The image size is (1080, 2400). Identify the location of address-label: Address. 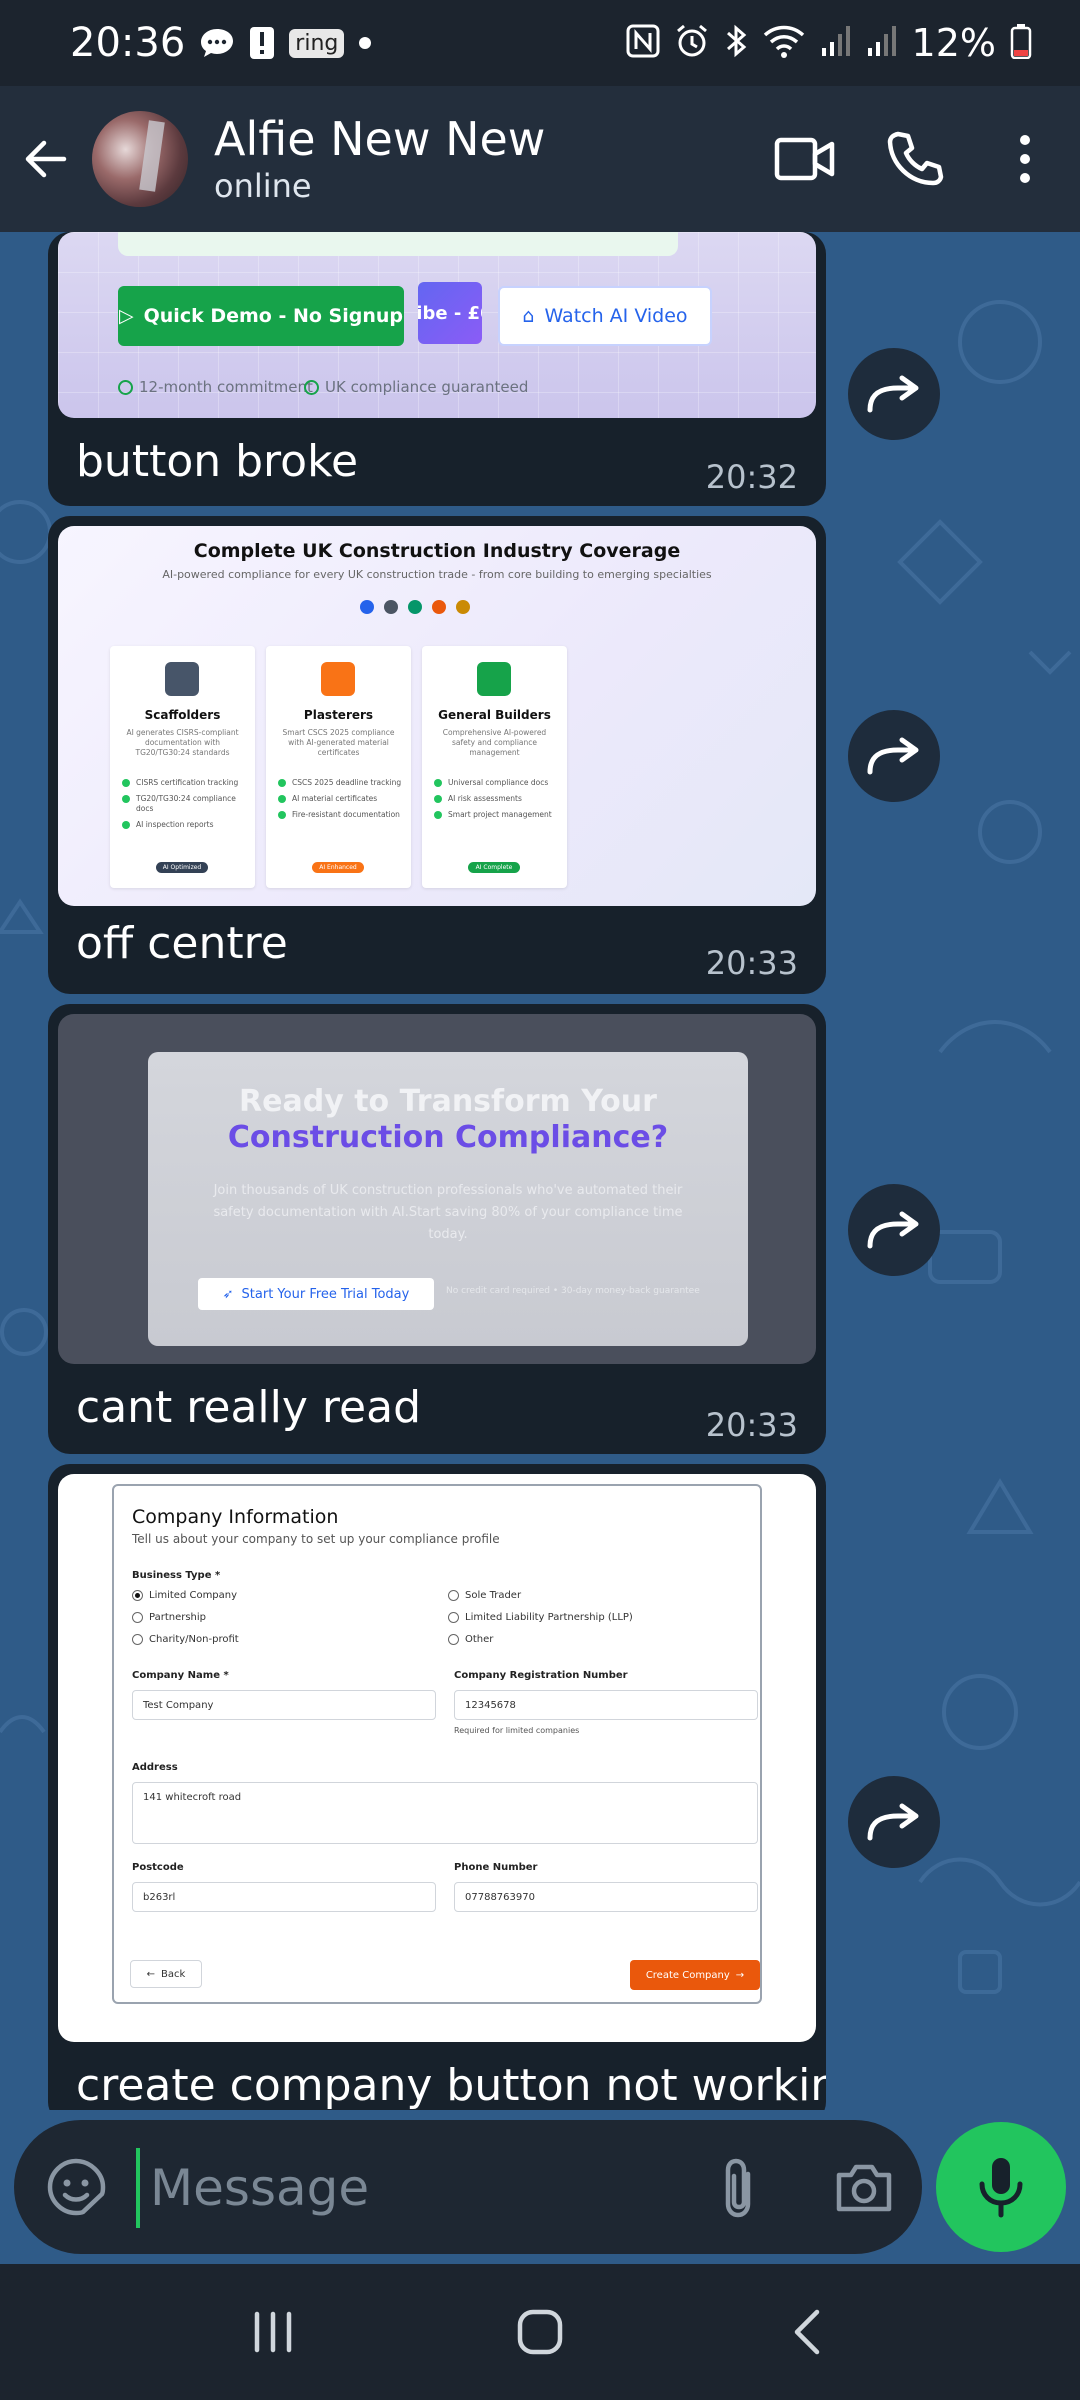
(155, 1767).